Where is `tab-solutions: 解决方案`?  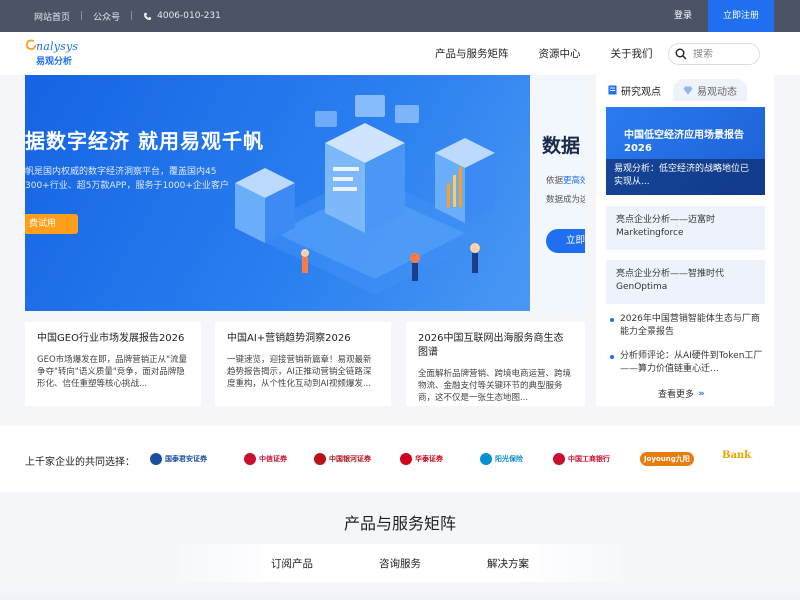 tab-solutions: 解决方案 is located at coordinates (508, 563).